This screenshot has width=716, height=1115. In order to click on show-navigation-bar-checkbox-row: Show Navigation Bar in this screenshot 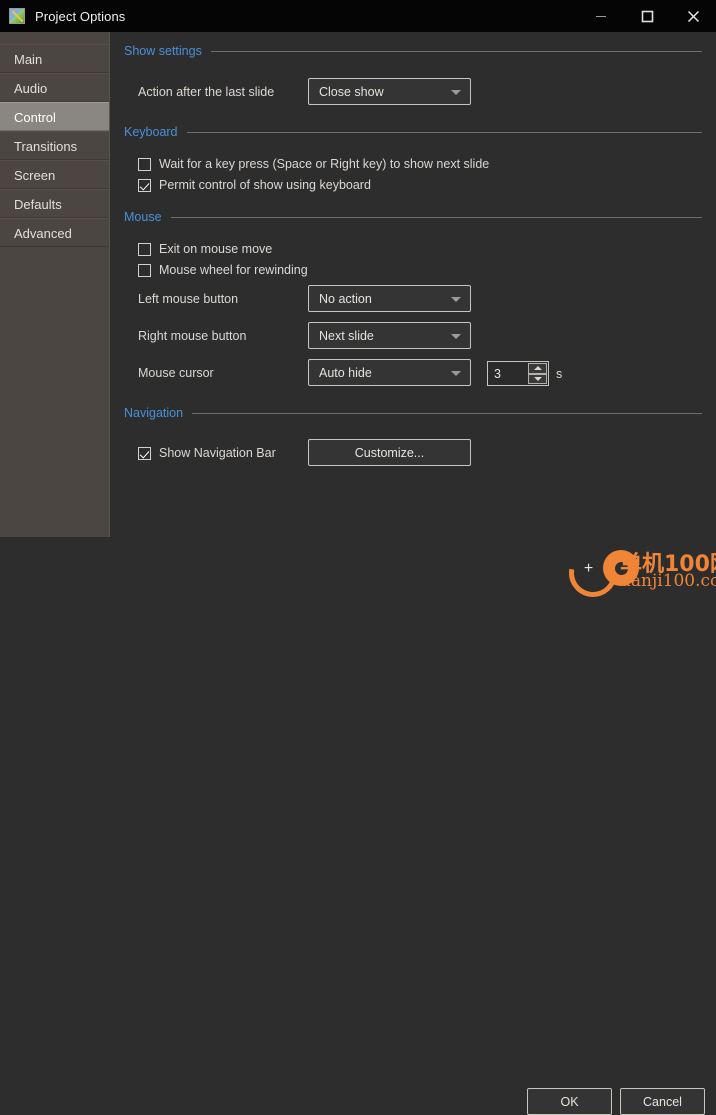, I will do `click(207, 453)`.